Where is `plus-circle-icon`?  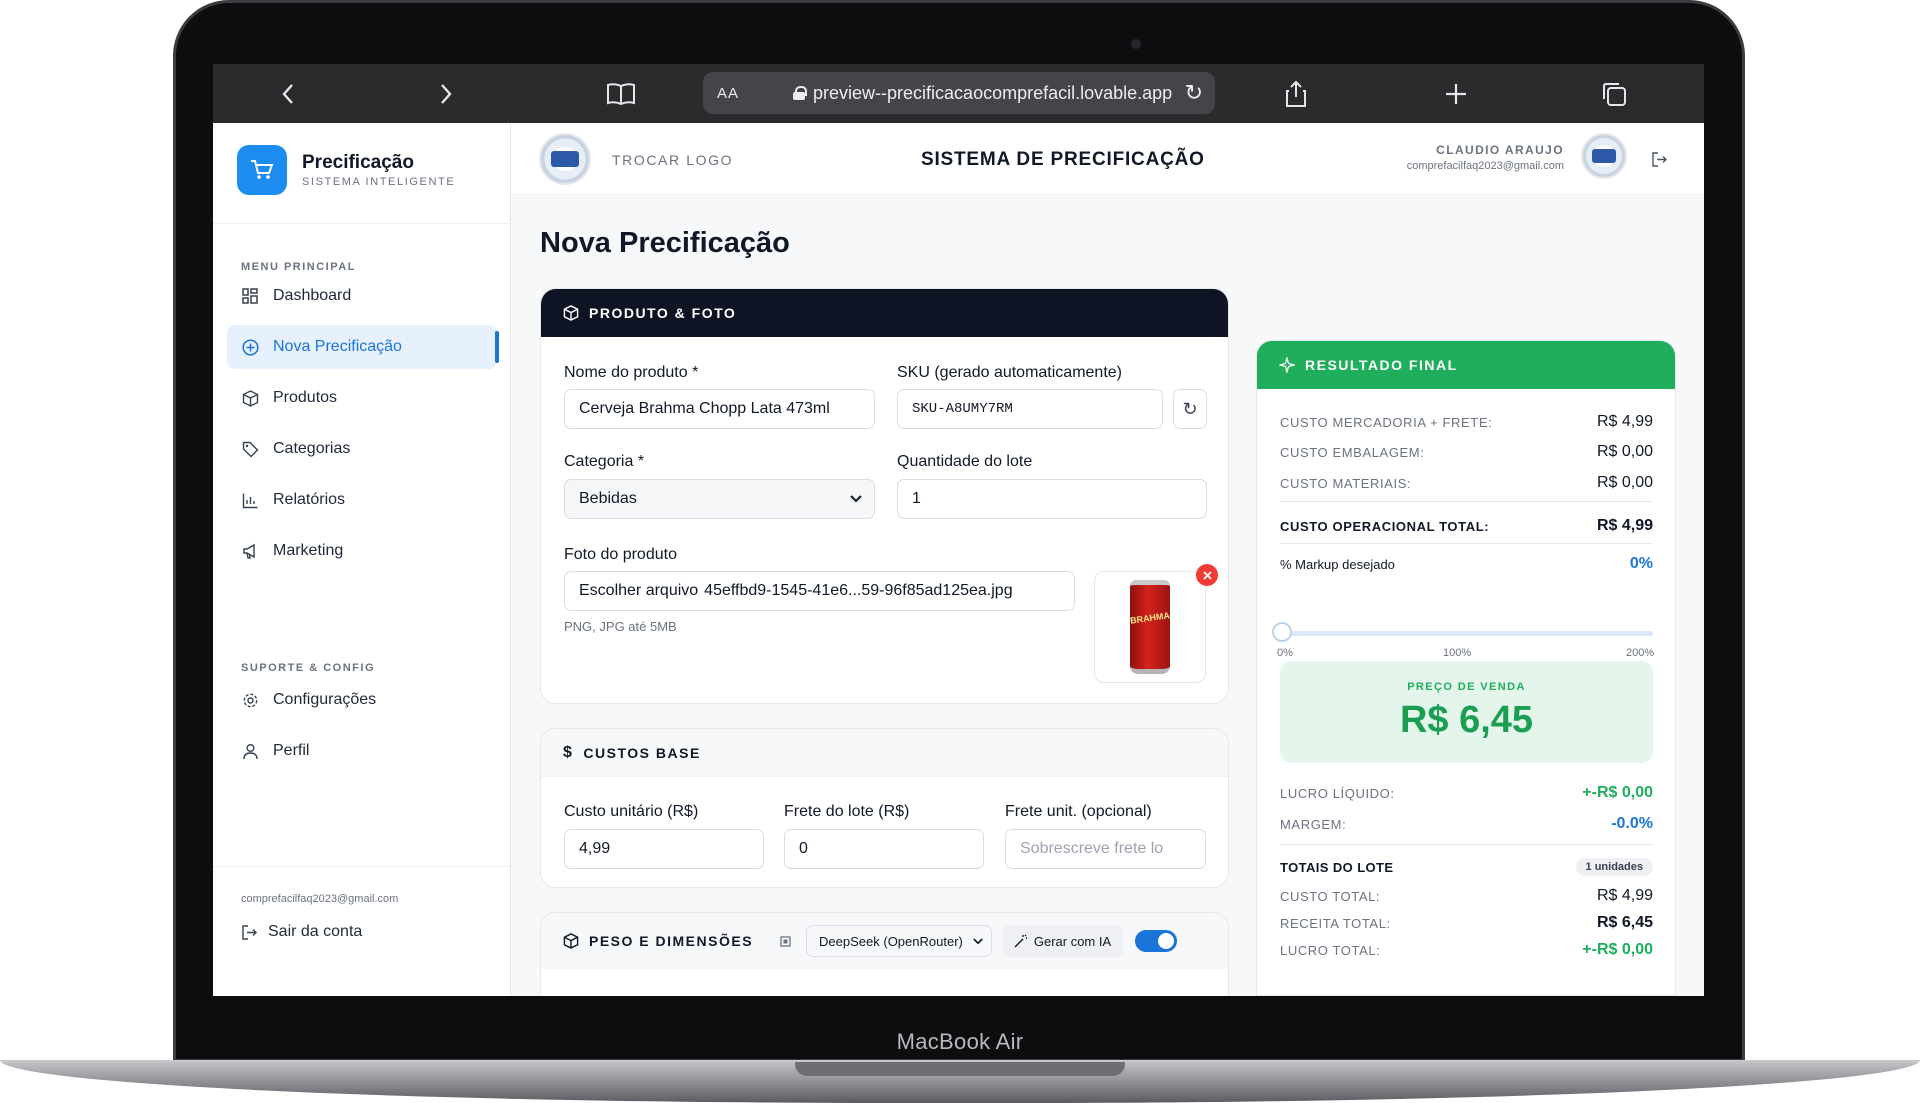 plus-circle-icon is located at coordinates (250, 347).